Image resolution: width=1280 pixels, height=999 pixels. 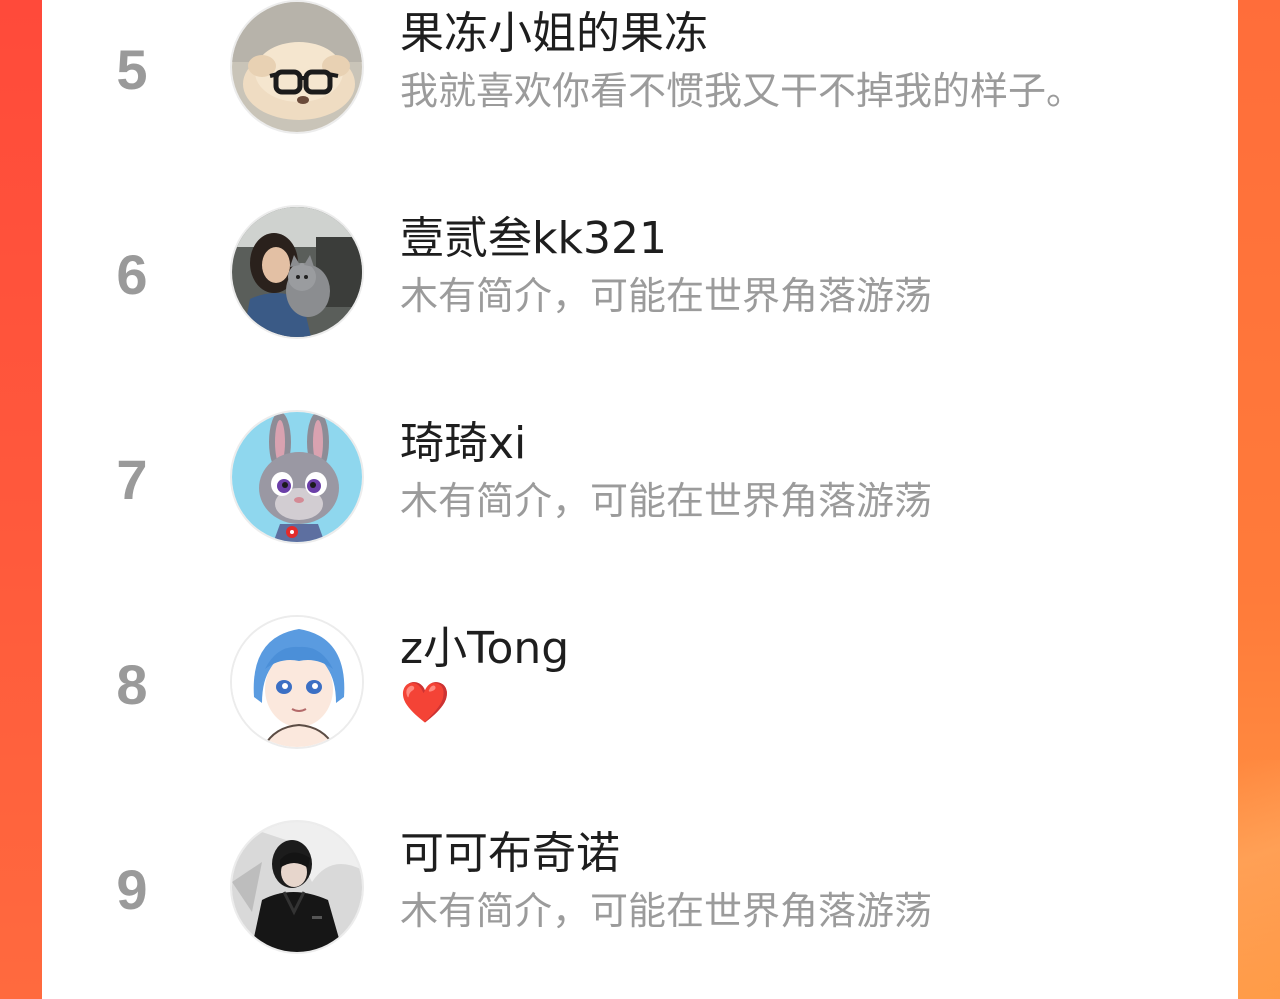 What do you see at coordinates (132, 479) in the screenshot?
I see `rank-number: 7` at bounding box center [132, 479].